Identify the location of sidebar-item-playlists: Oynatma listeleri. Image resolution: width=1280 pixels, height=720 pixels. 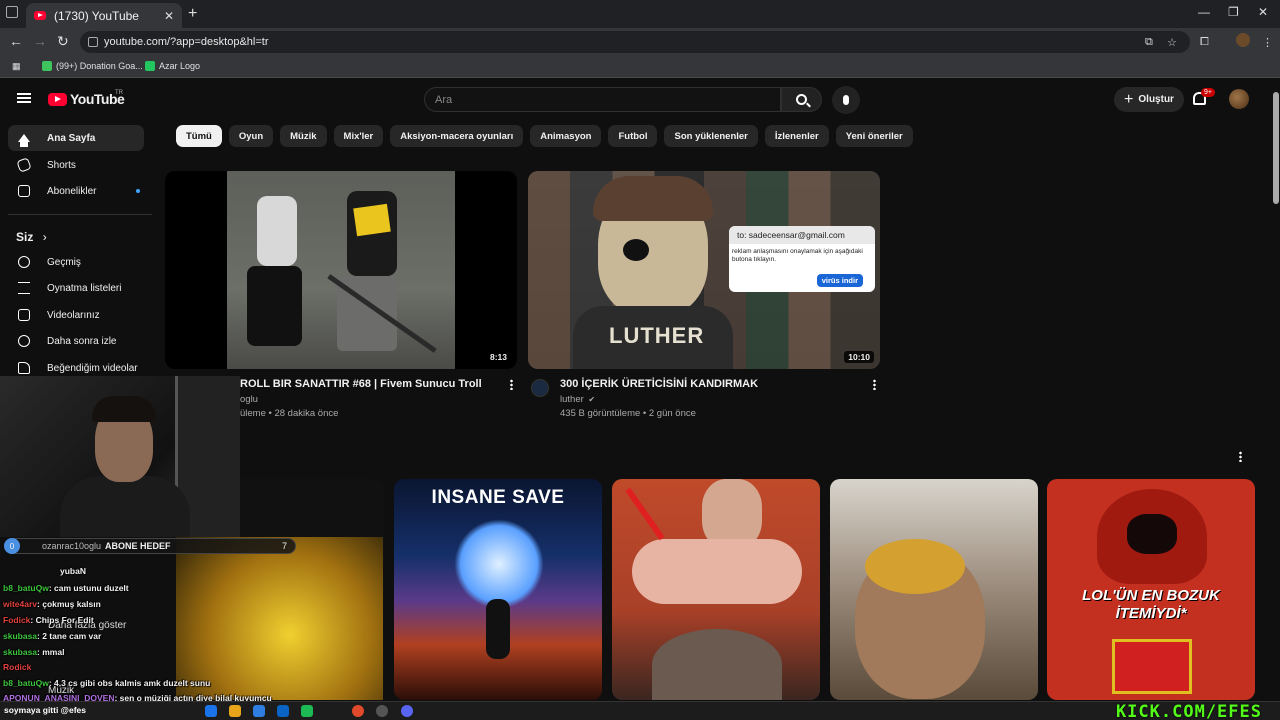
(76, 288).